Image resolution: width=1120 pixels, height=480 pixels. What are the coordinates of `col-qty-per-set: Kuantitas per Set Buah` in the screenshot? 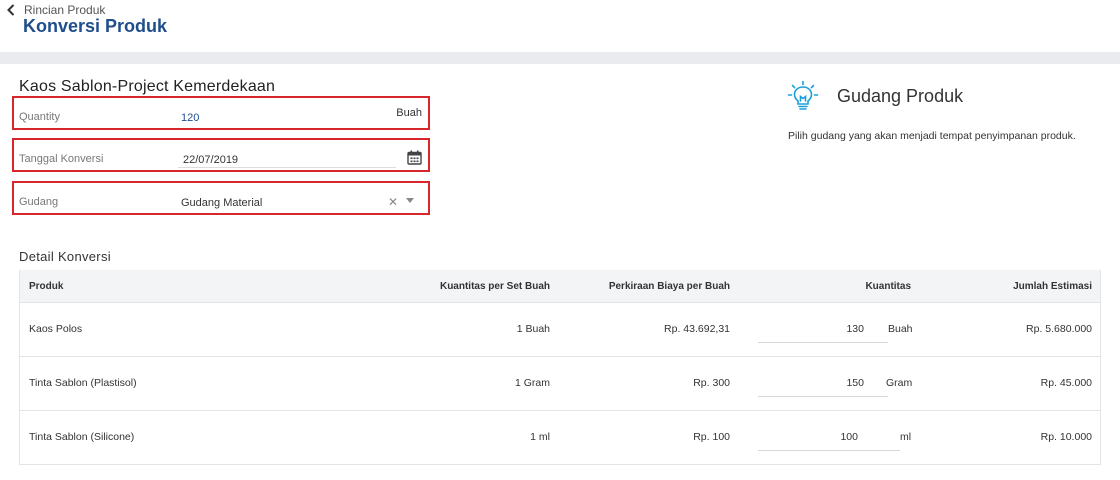 It's located at (494, 286).